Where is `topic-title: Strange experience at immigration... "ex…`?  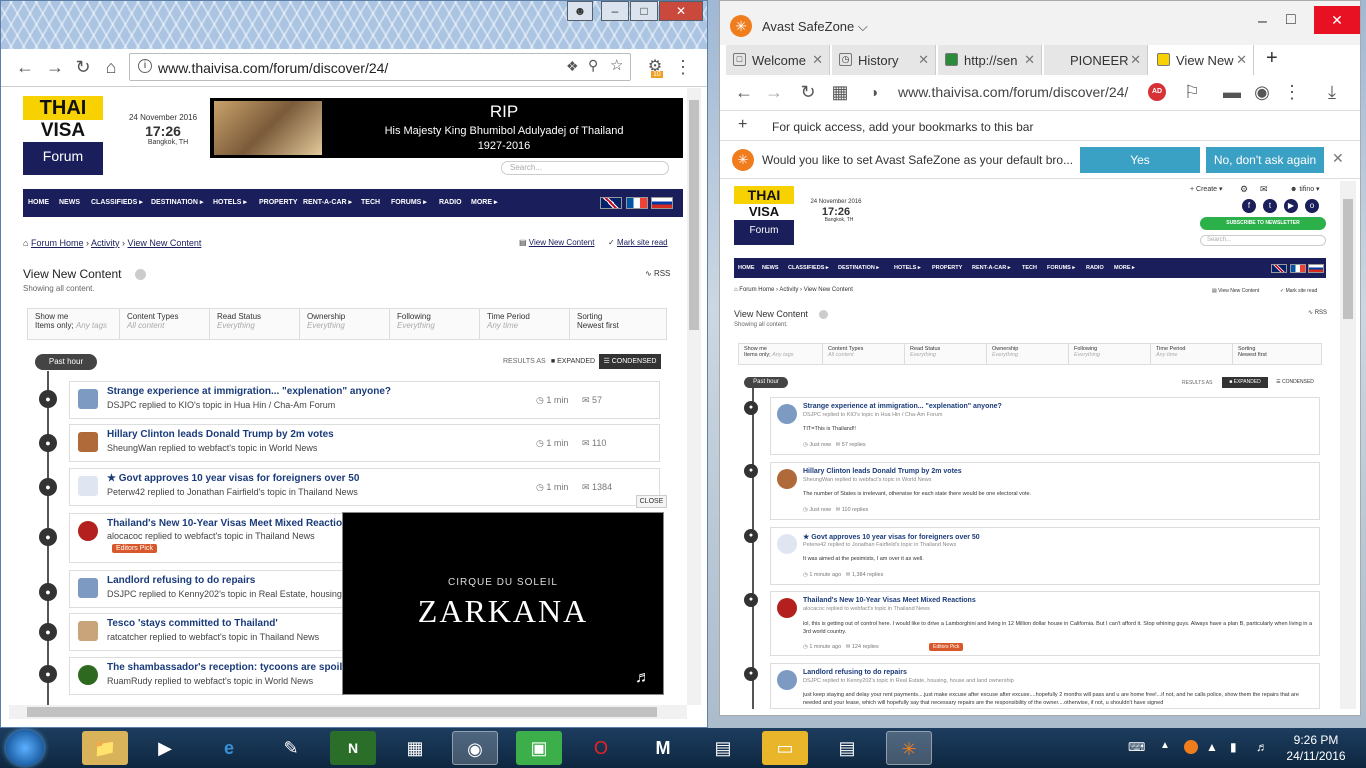
topic-title: Strange experience at immigration... "ex… is located at coordinates (249, 391).